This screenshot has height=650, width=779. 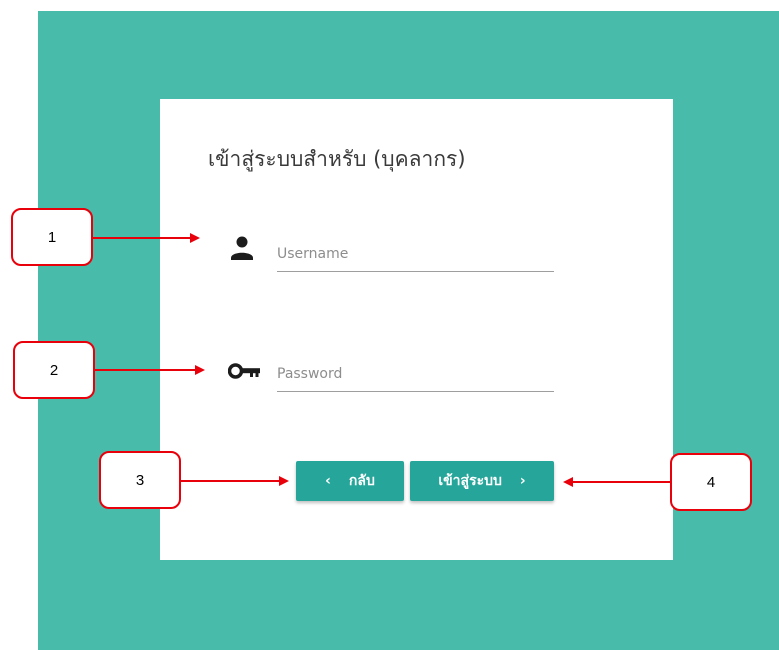 What do you see at coordinates (361, 481) in the screenshot?
I see `back-button-label: กลับ` at bounding box center [361, 481].